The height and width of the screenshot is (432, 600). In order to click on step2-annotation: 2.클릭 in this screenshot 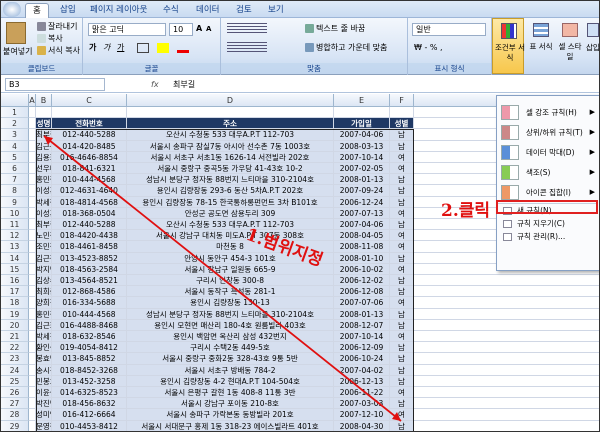, I will do `click(466, 211)`.